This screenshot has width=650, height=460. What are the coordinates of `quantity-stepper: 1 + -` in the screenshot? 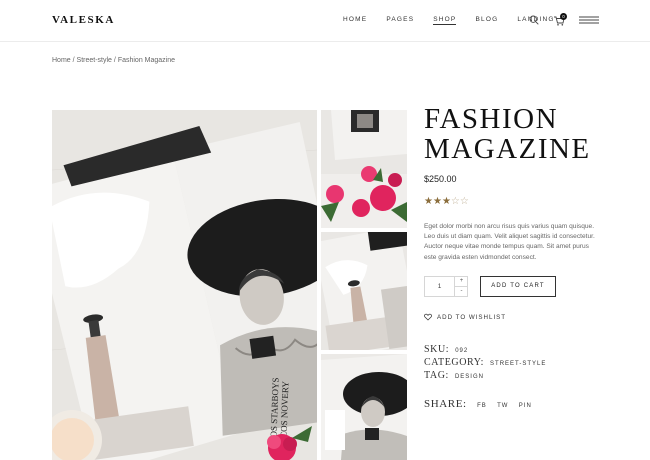 It's located at (446, 286).